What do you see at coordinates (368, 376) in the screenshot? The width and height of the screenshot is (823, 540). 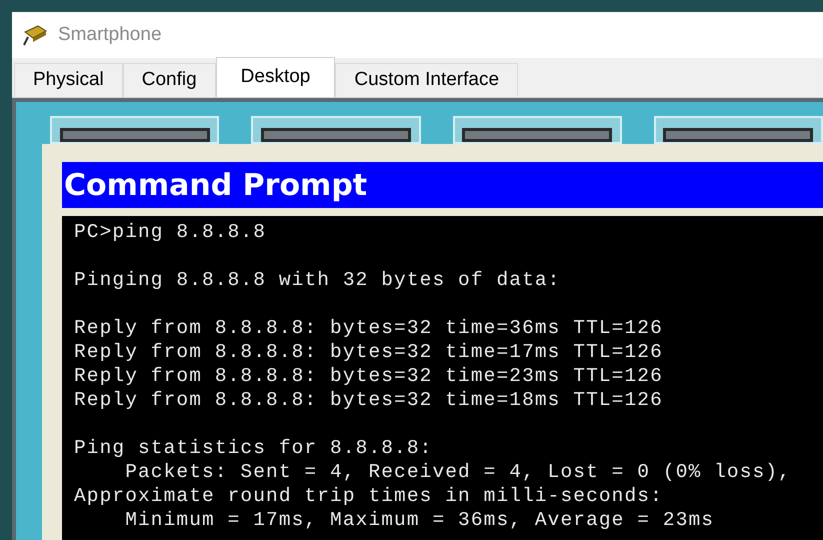 I see `terminal-line: Reply from 8.8.8.8: bytes=32 time=23ms TTL=126` at bounding box center [368, 376].